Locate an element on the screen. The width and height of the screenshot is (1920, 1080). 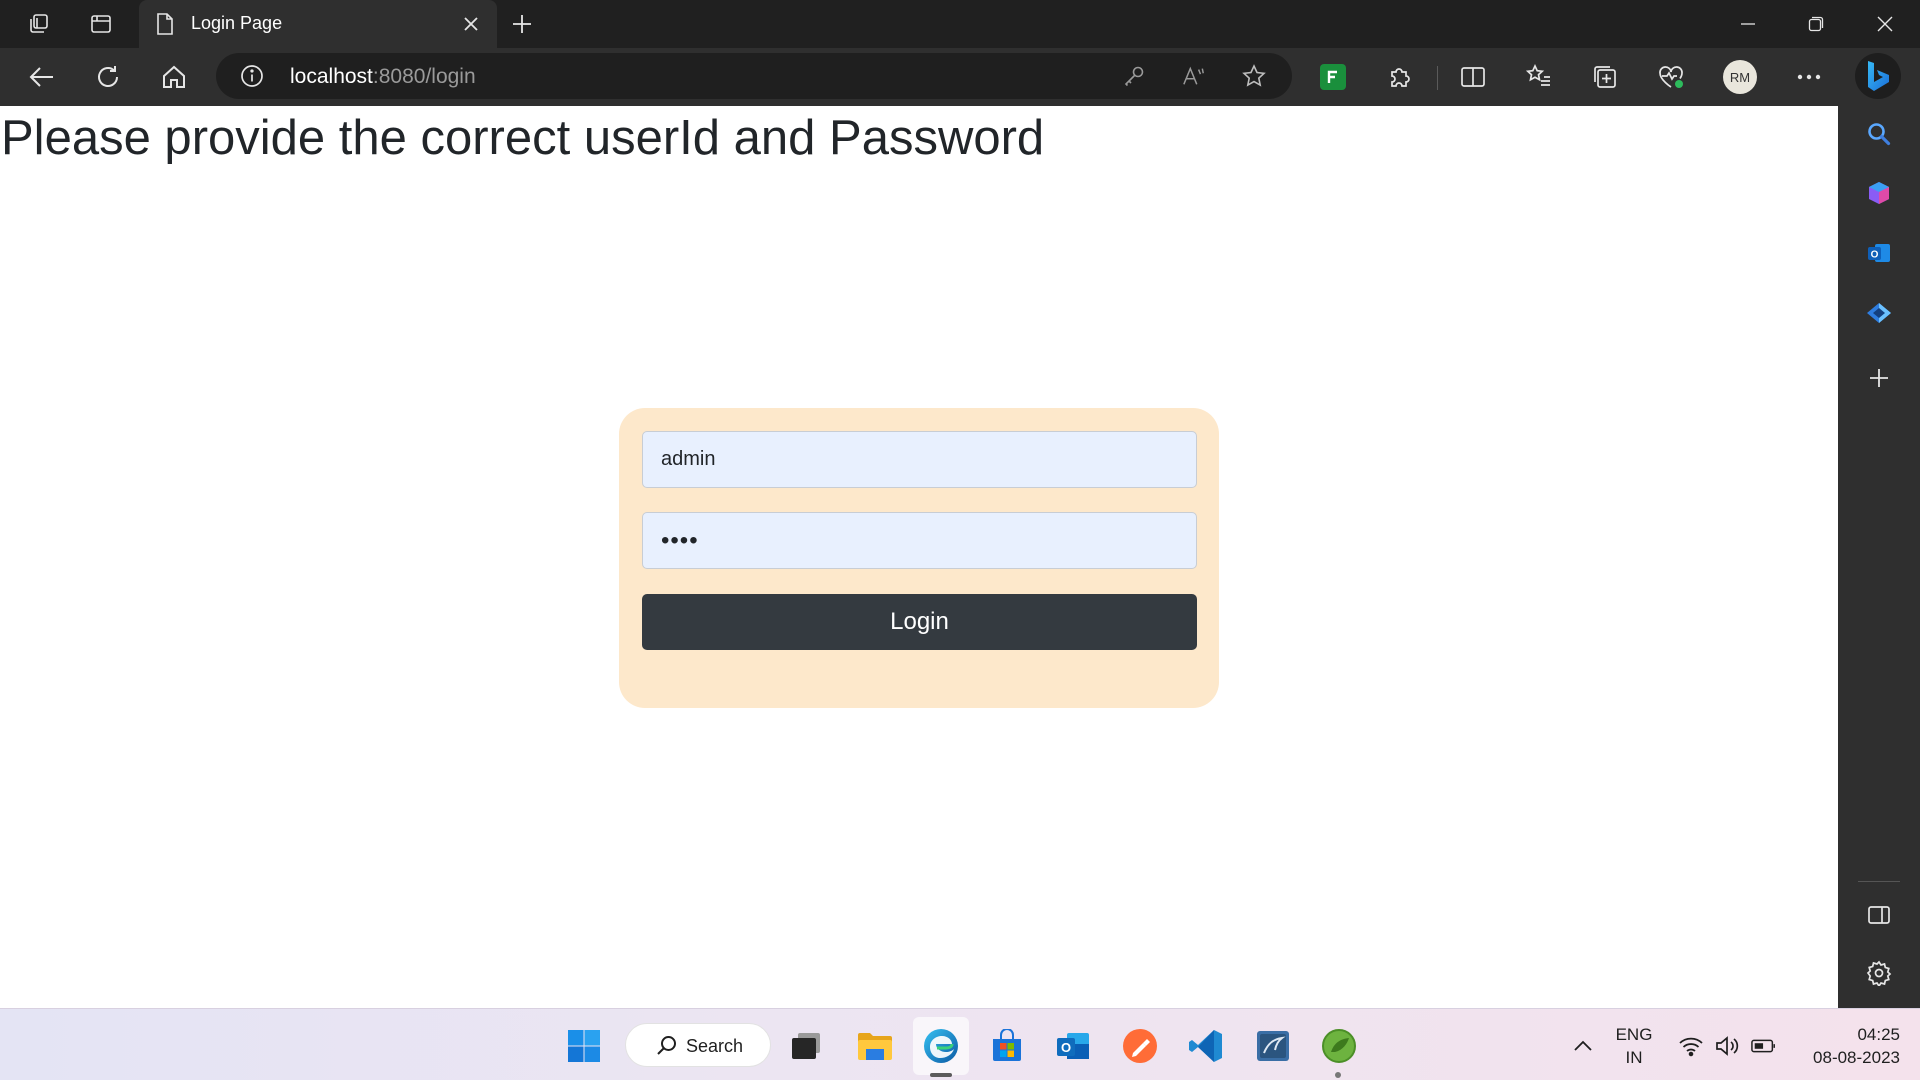
username-input is located at coordinates (919, 459).